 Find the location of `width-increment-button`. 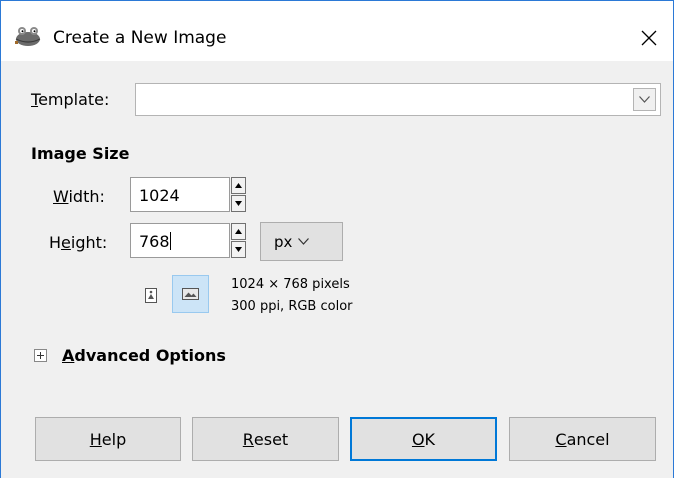

width-increment-button is located at coordinates (238, 185).